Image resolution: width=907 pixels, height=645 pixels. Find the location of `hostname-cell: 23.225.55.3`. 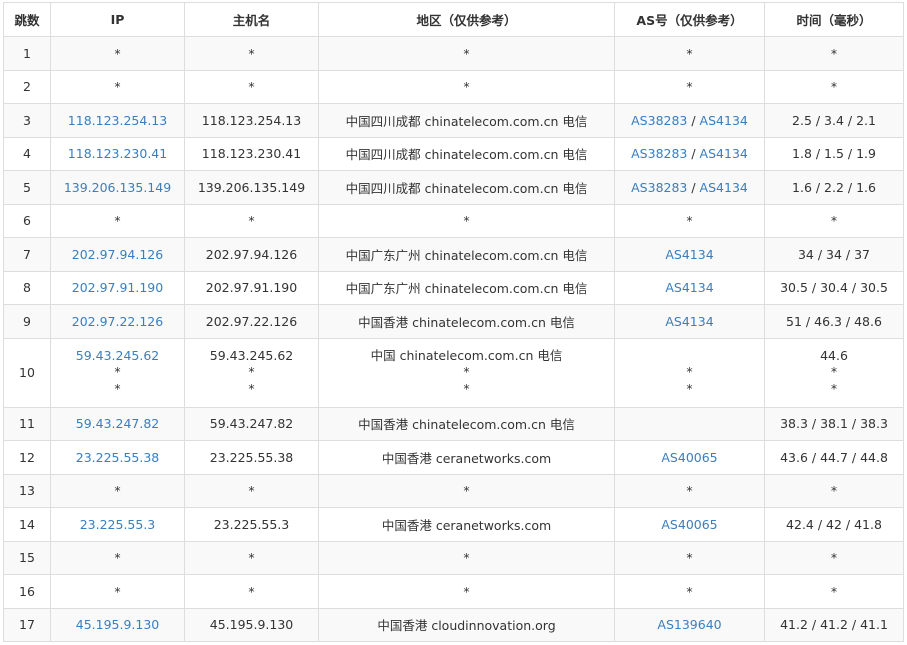

hostname-cell: 23.225.55.3 is located at coordinates (251, 524).